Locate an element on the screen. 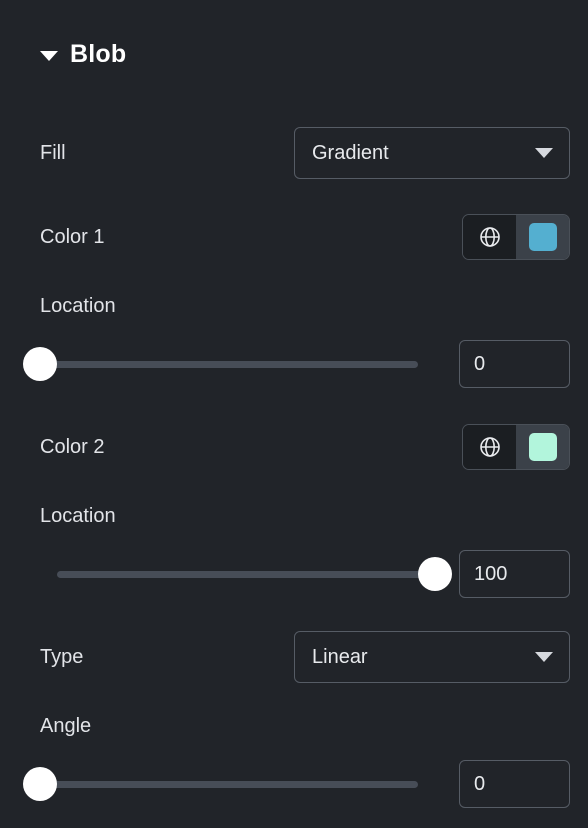  location-2-label: Location is located at coordinates (78, 515).